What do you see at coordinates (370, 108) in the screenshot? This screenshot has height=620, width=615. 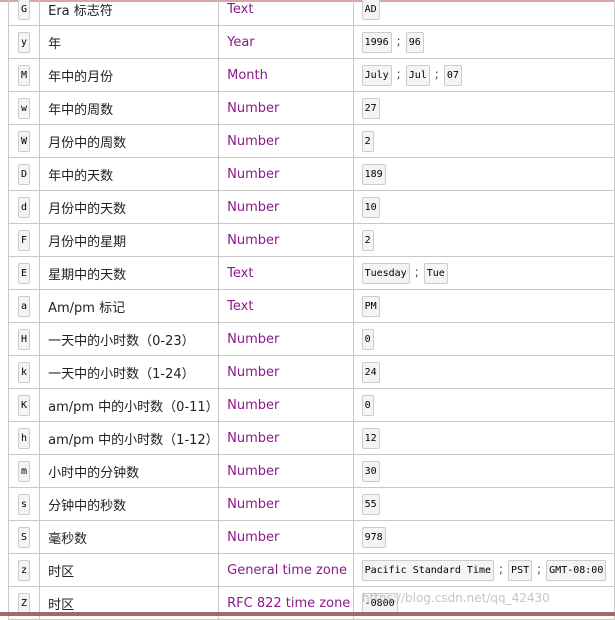 I see `example-value: 27` at bounding box center [370, 108].